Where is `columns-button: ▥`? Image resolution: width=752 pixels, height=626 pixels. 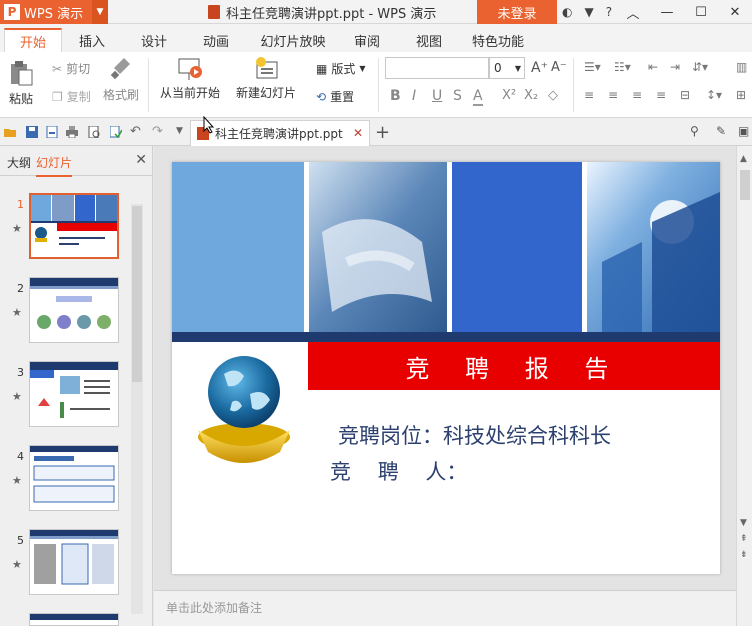 columns-button: ▥ is located at coordinates (741, 67).